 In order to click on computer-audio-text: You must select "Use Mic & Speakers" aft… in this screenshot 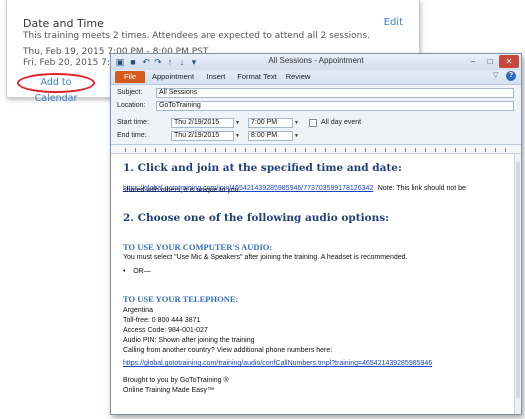, I will do `click(265, 257)`.